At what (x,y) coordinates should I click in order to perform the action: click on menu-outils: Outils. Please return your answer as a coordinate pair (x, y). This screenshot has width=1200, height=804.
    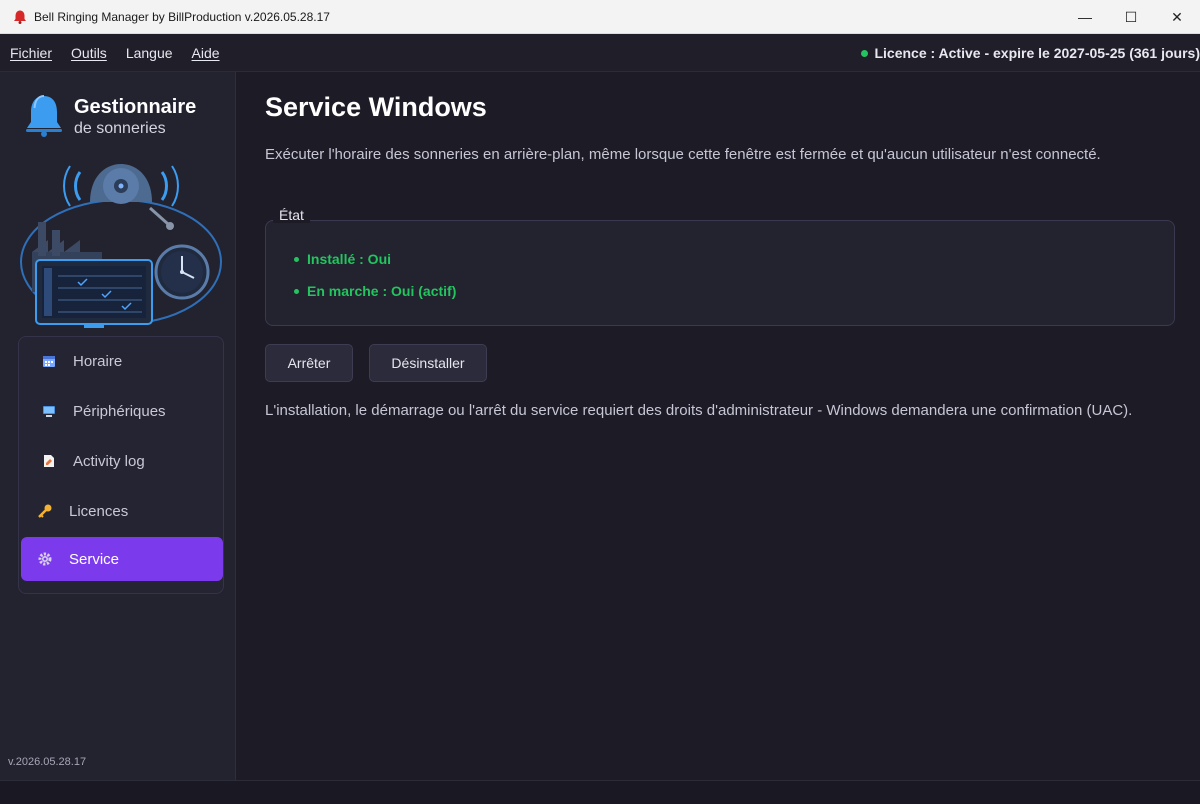
    Looking at the image, I should click on (88, 53).